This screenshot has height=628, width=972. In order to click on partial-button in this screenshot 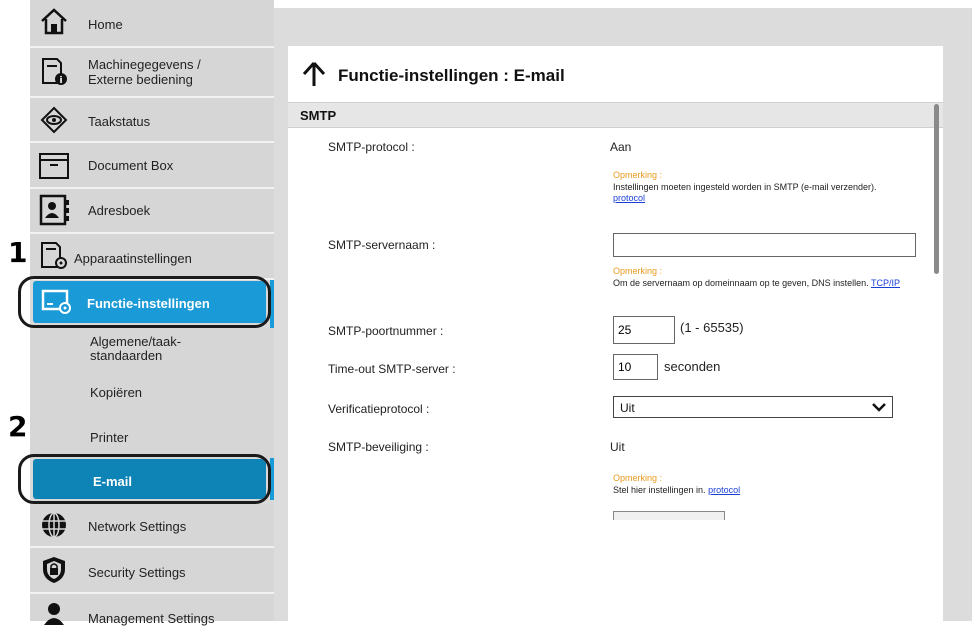, I will do `click(669, 515)`.